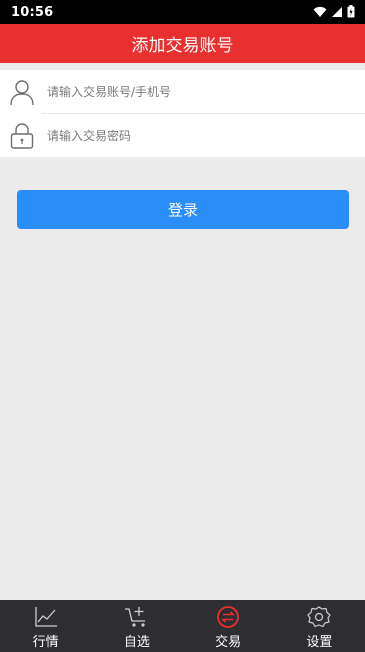 This screenshot has height=652, width=365. What do you see at coordinates (228, 617) in the screenshot?
I see `exchange-icon` at bounding box center [228, 617].